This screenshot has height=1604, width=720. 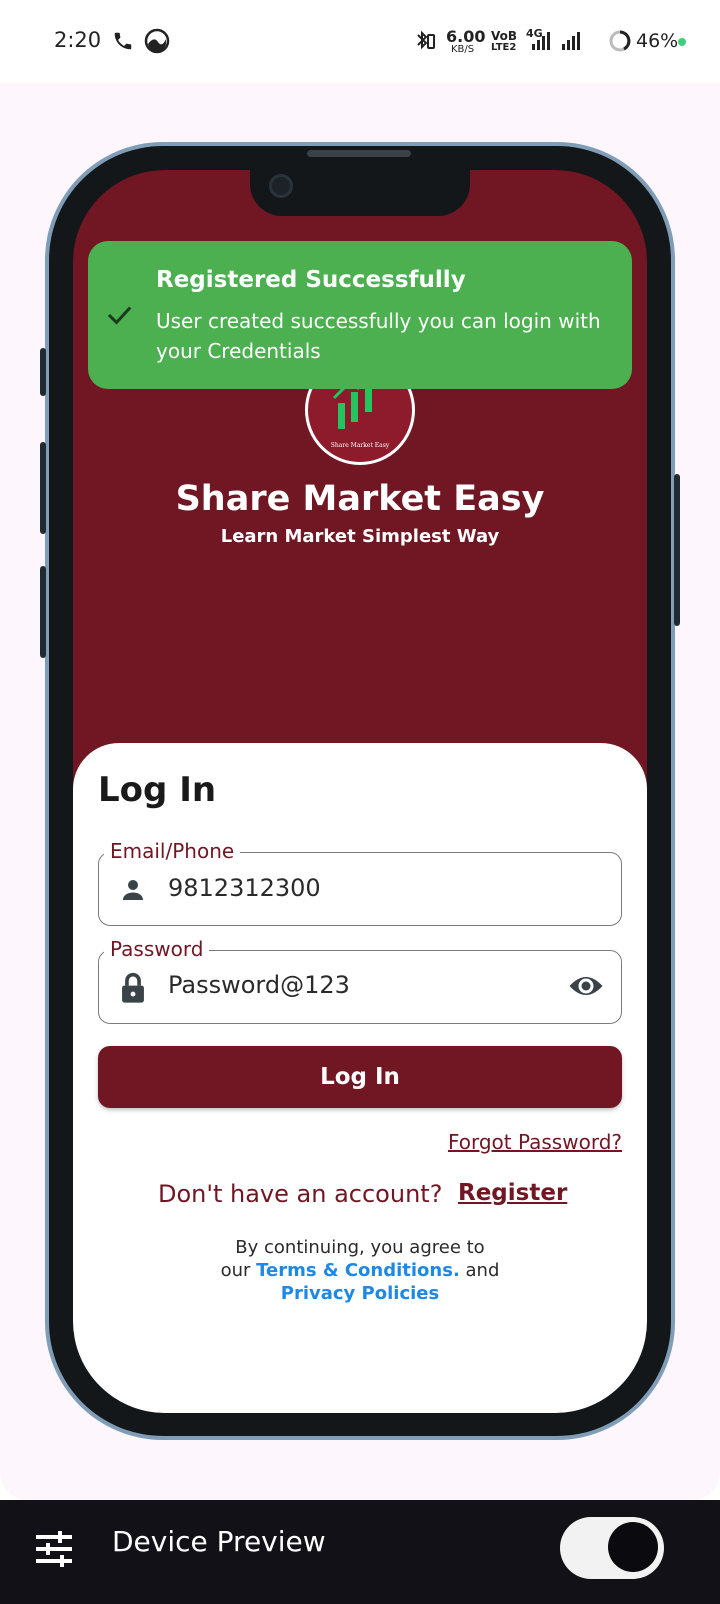 I want to click on app-icon, so click(x=157, y=41).